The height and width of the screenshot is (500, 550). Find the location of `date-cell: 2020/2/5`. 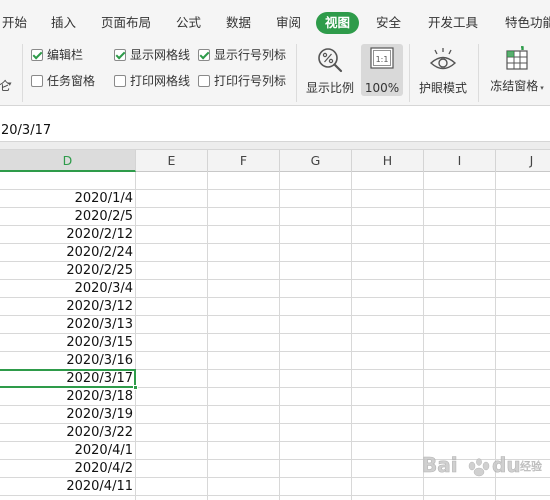

date-cell: 2020/2/5 is located at coordinates (67, 217).